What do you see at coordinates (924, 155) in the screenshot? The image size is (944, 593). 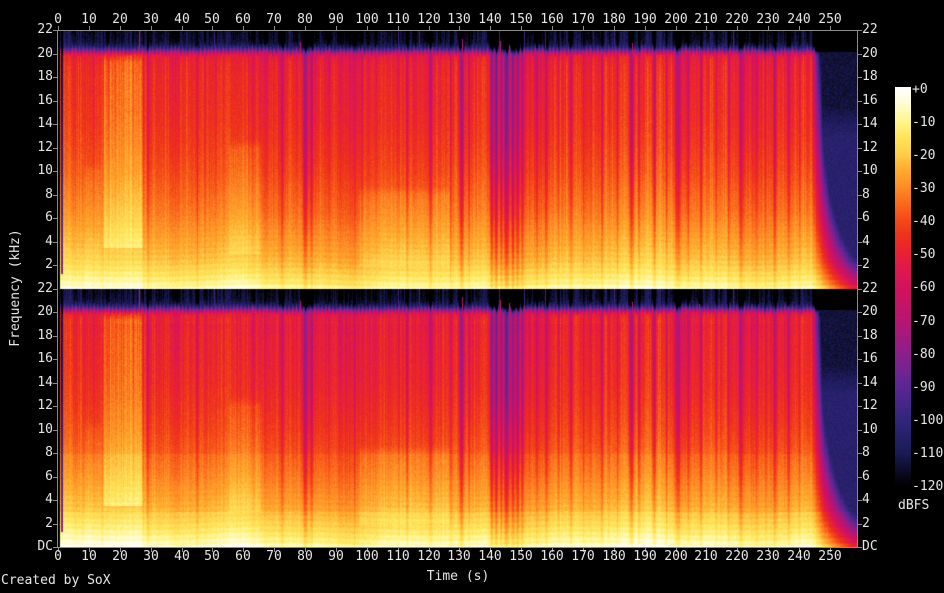 I see `colorbar-tick-label: -20` at bounding box center [924, 155].